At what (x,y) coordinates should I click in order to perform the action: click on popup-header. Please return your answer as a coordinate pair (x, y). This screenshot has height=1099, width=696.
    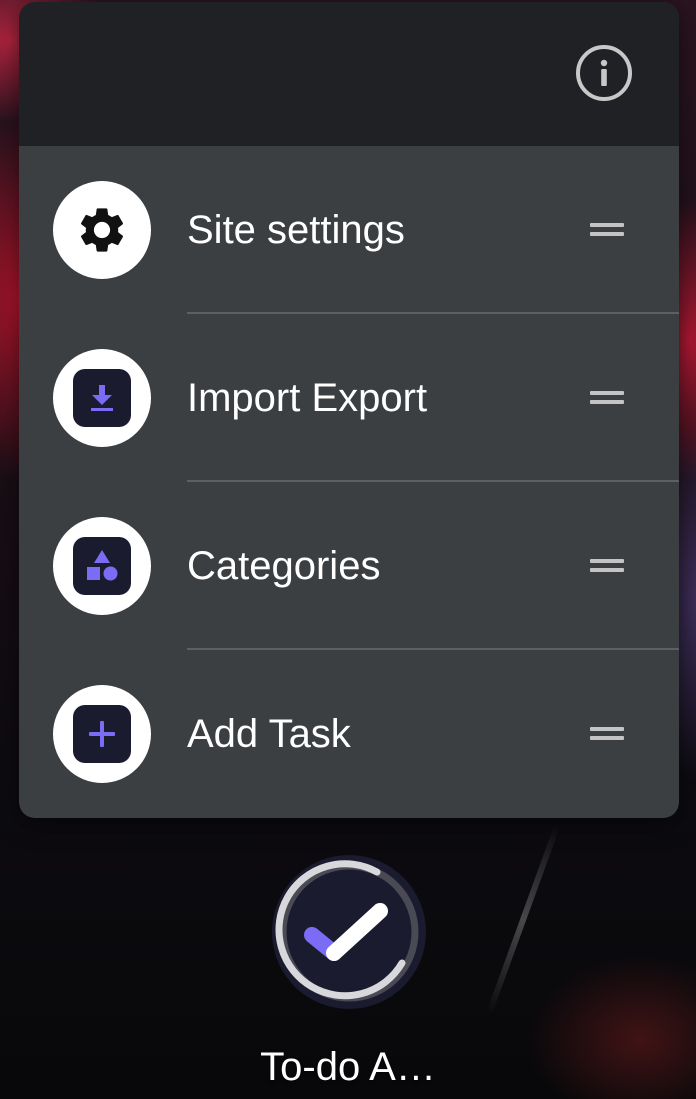
    Looking at the image, I should click on (349, 74).